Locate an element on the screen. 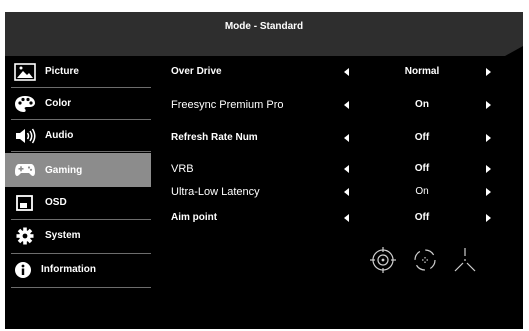 The image size is (529, 331). crosshair-dashed-icon is located at coordinates (425, 260).